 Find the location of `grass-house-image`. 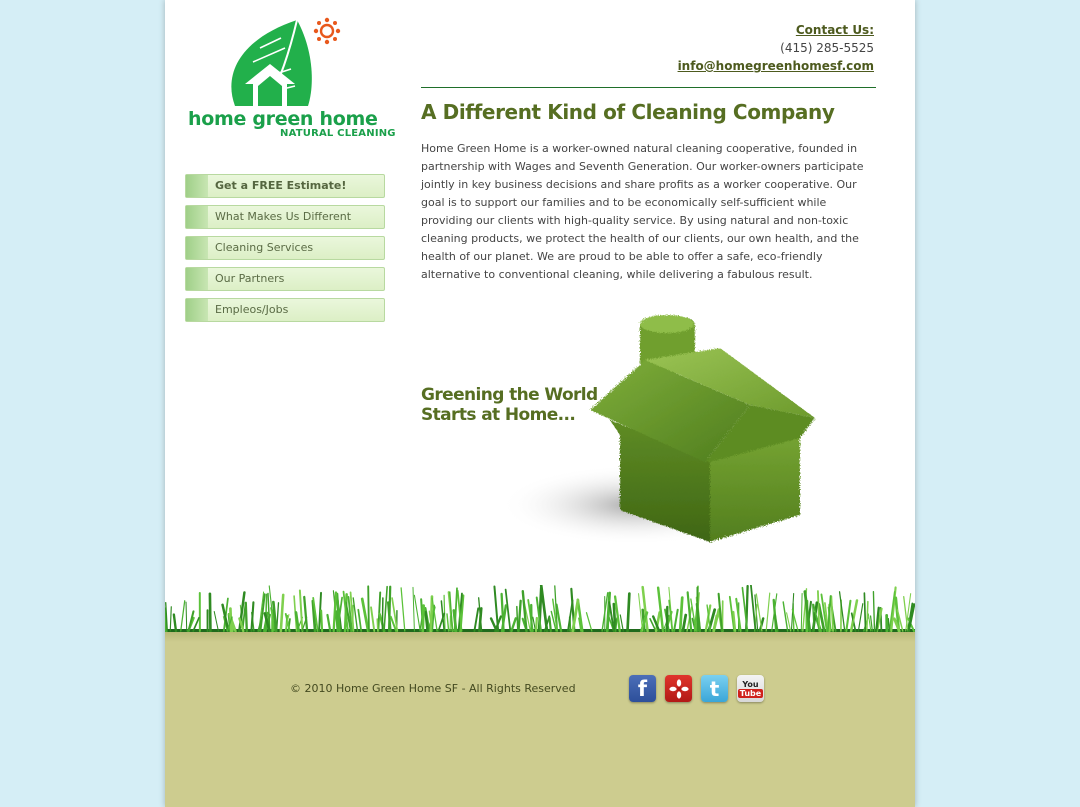

grass-house-image is located at coordinates (657, 430).